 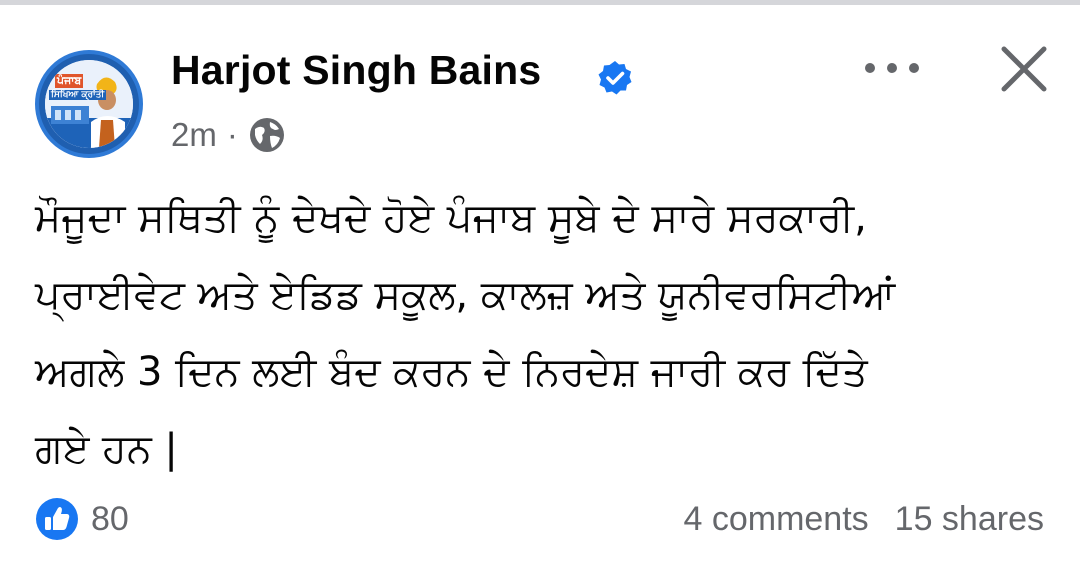 I want to click on engagement-counts: 4 comments 15 shares, so click(x=863, y=519).